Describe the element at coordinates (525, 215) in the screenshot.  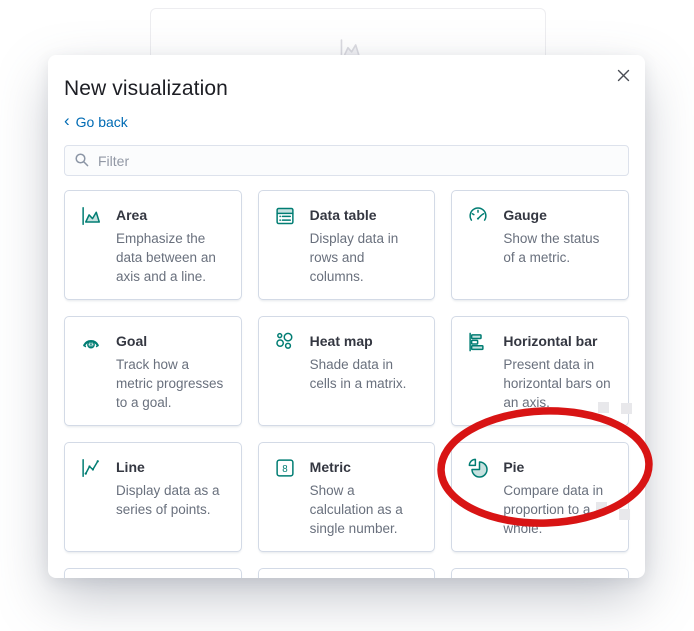
I see `card-title: Gauge` at that location.